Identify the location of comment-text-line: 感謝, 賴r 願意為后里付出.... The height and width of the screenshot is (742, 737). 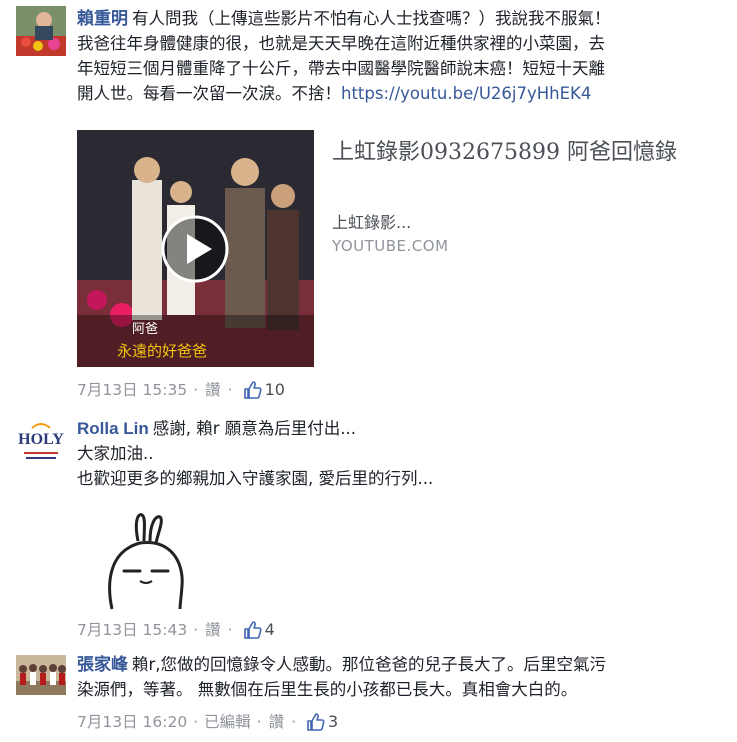
(254, 428).